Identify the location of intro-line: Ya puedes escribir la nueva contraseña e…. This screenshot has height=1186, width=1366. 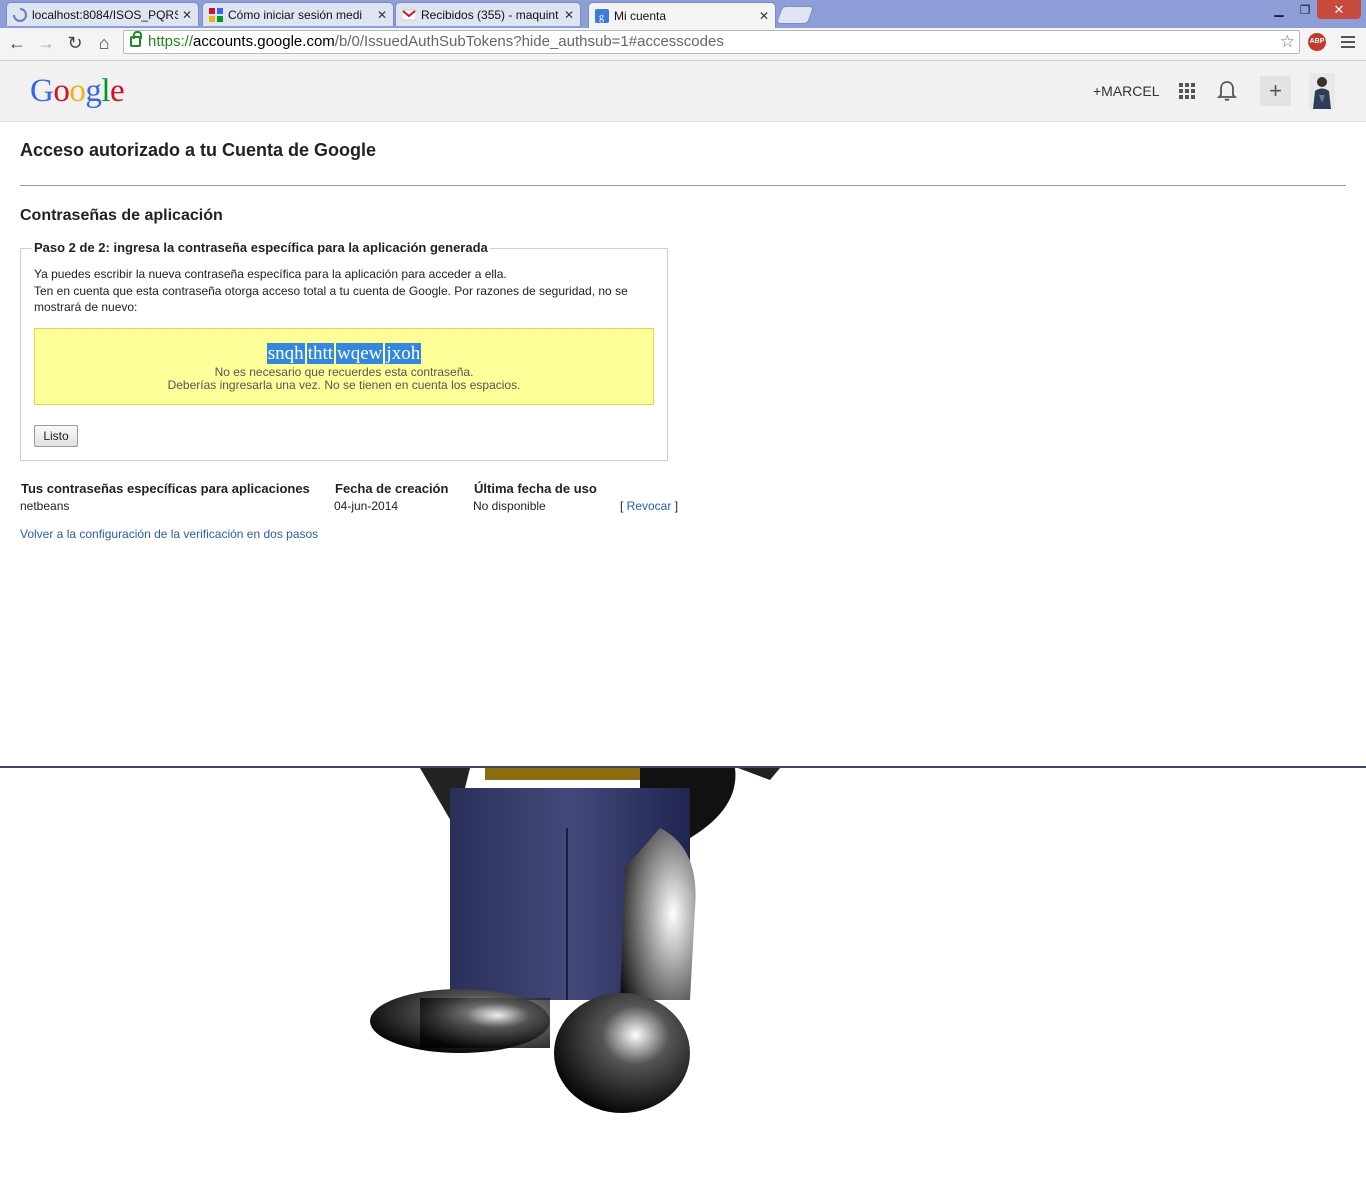
(270, 274).